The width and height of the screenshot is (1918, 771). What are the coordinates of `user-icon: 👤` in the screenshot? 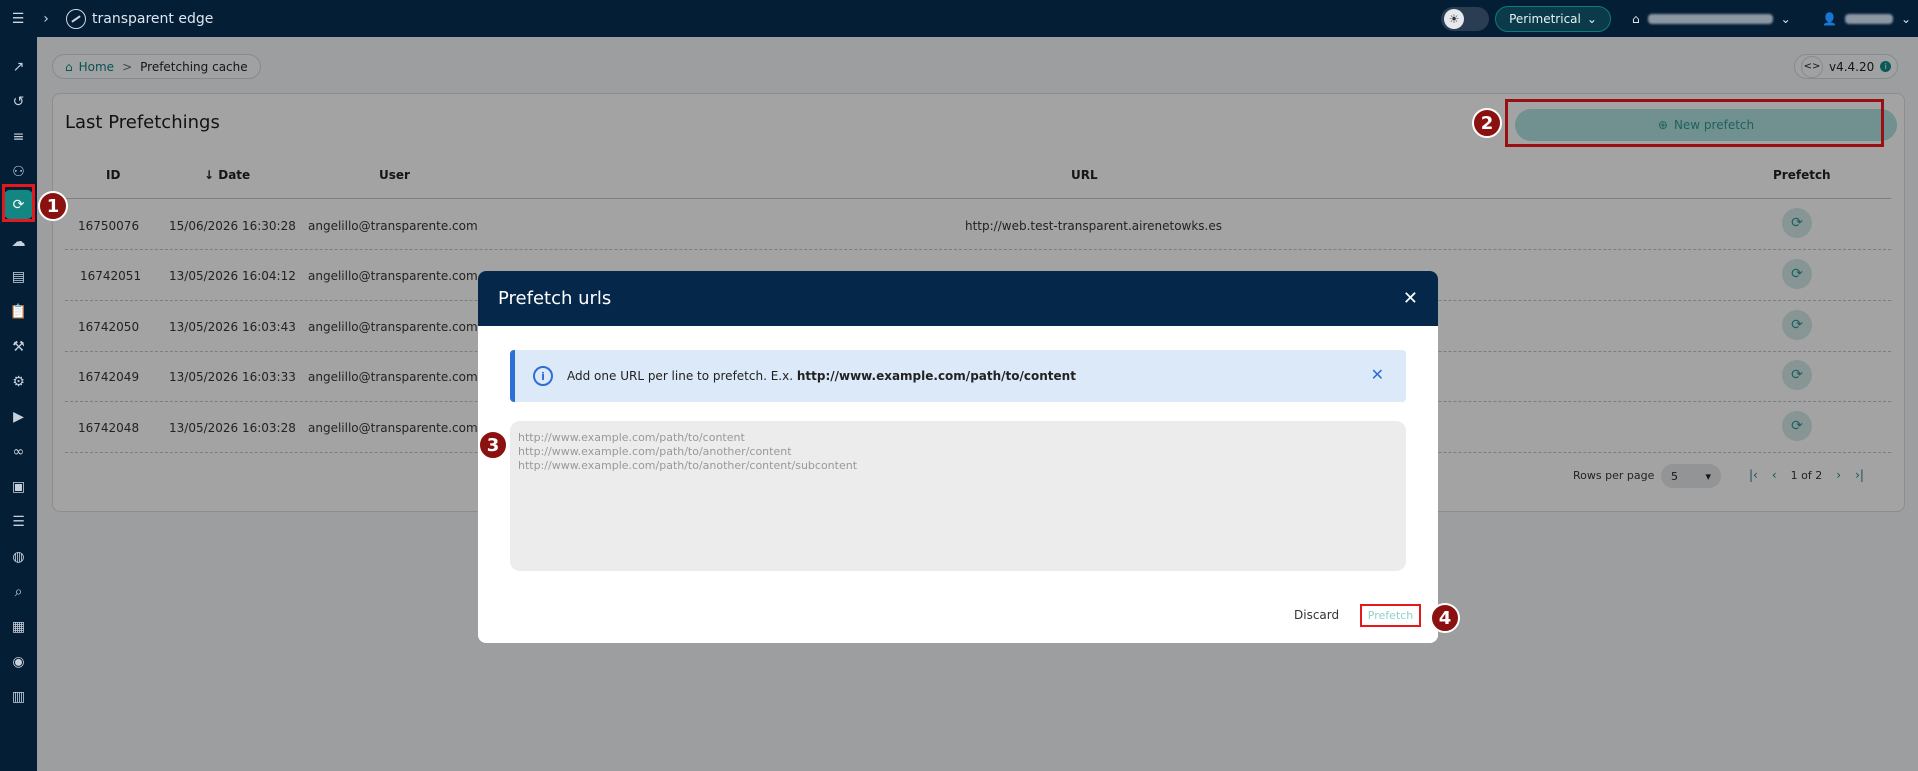 It's located at (1829, 19).